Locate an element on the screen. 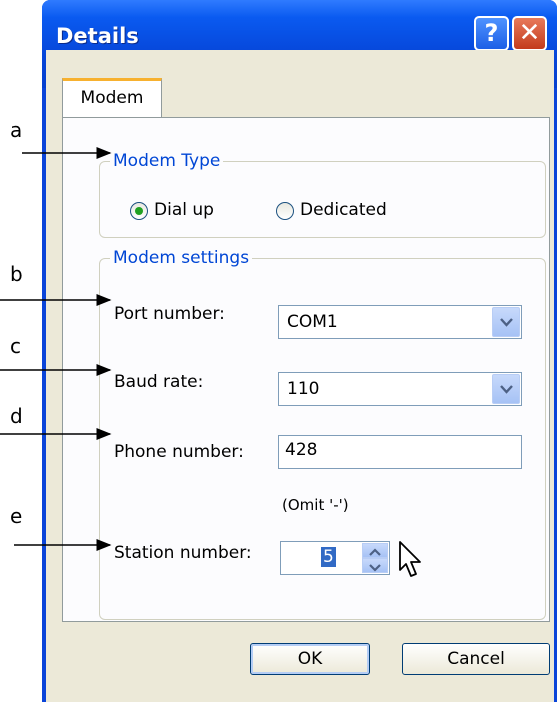  annotation-arrows is located at coordinates (56, 349).